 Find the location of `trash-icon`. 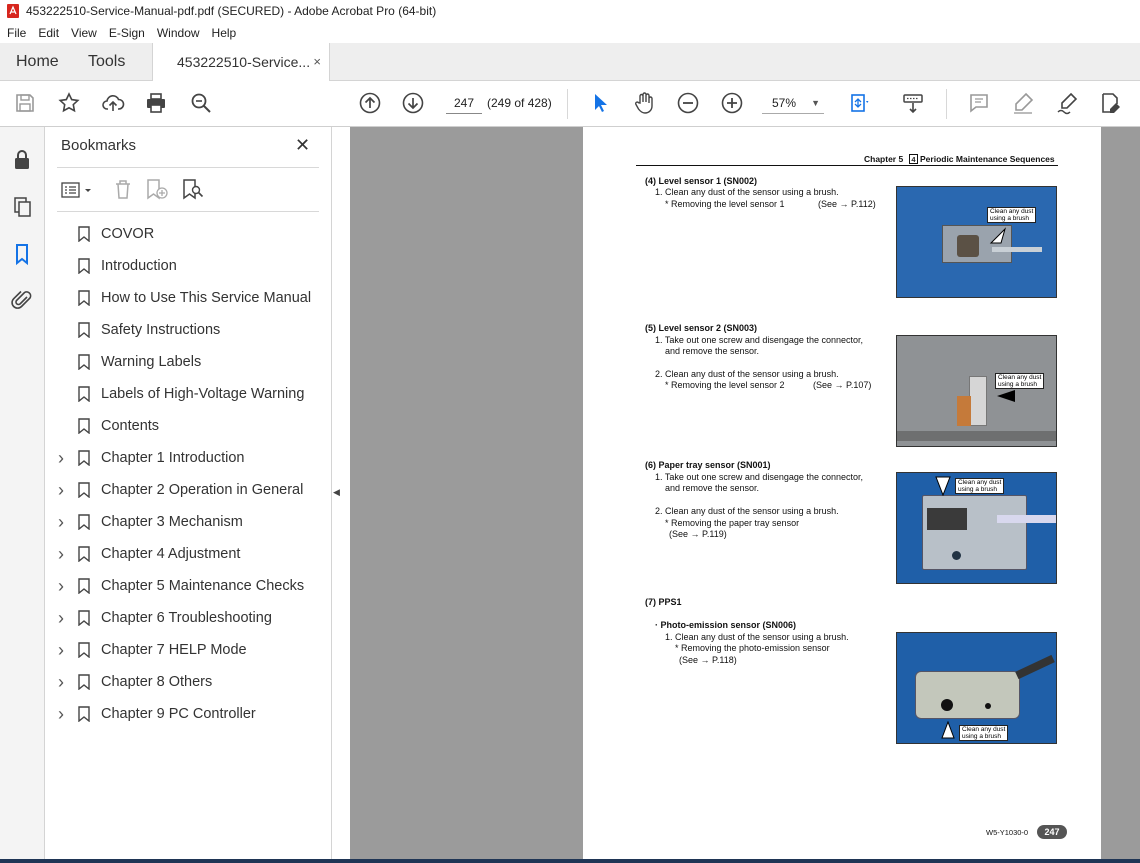

trash-icon is located at coordinates (123, 189).